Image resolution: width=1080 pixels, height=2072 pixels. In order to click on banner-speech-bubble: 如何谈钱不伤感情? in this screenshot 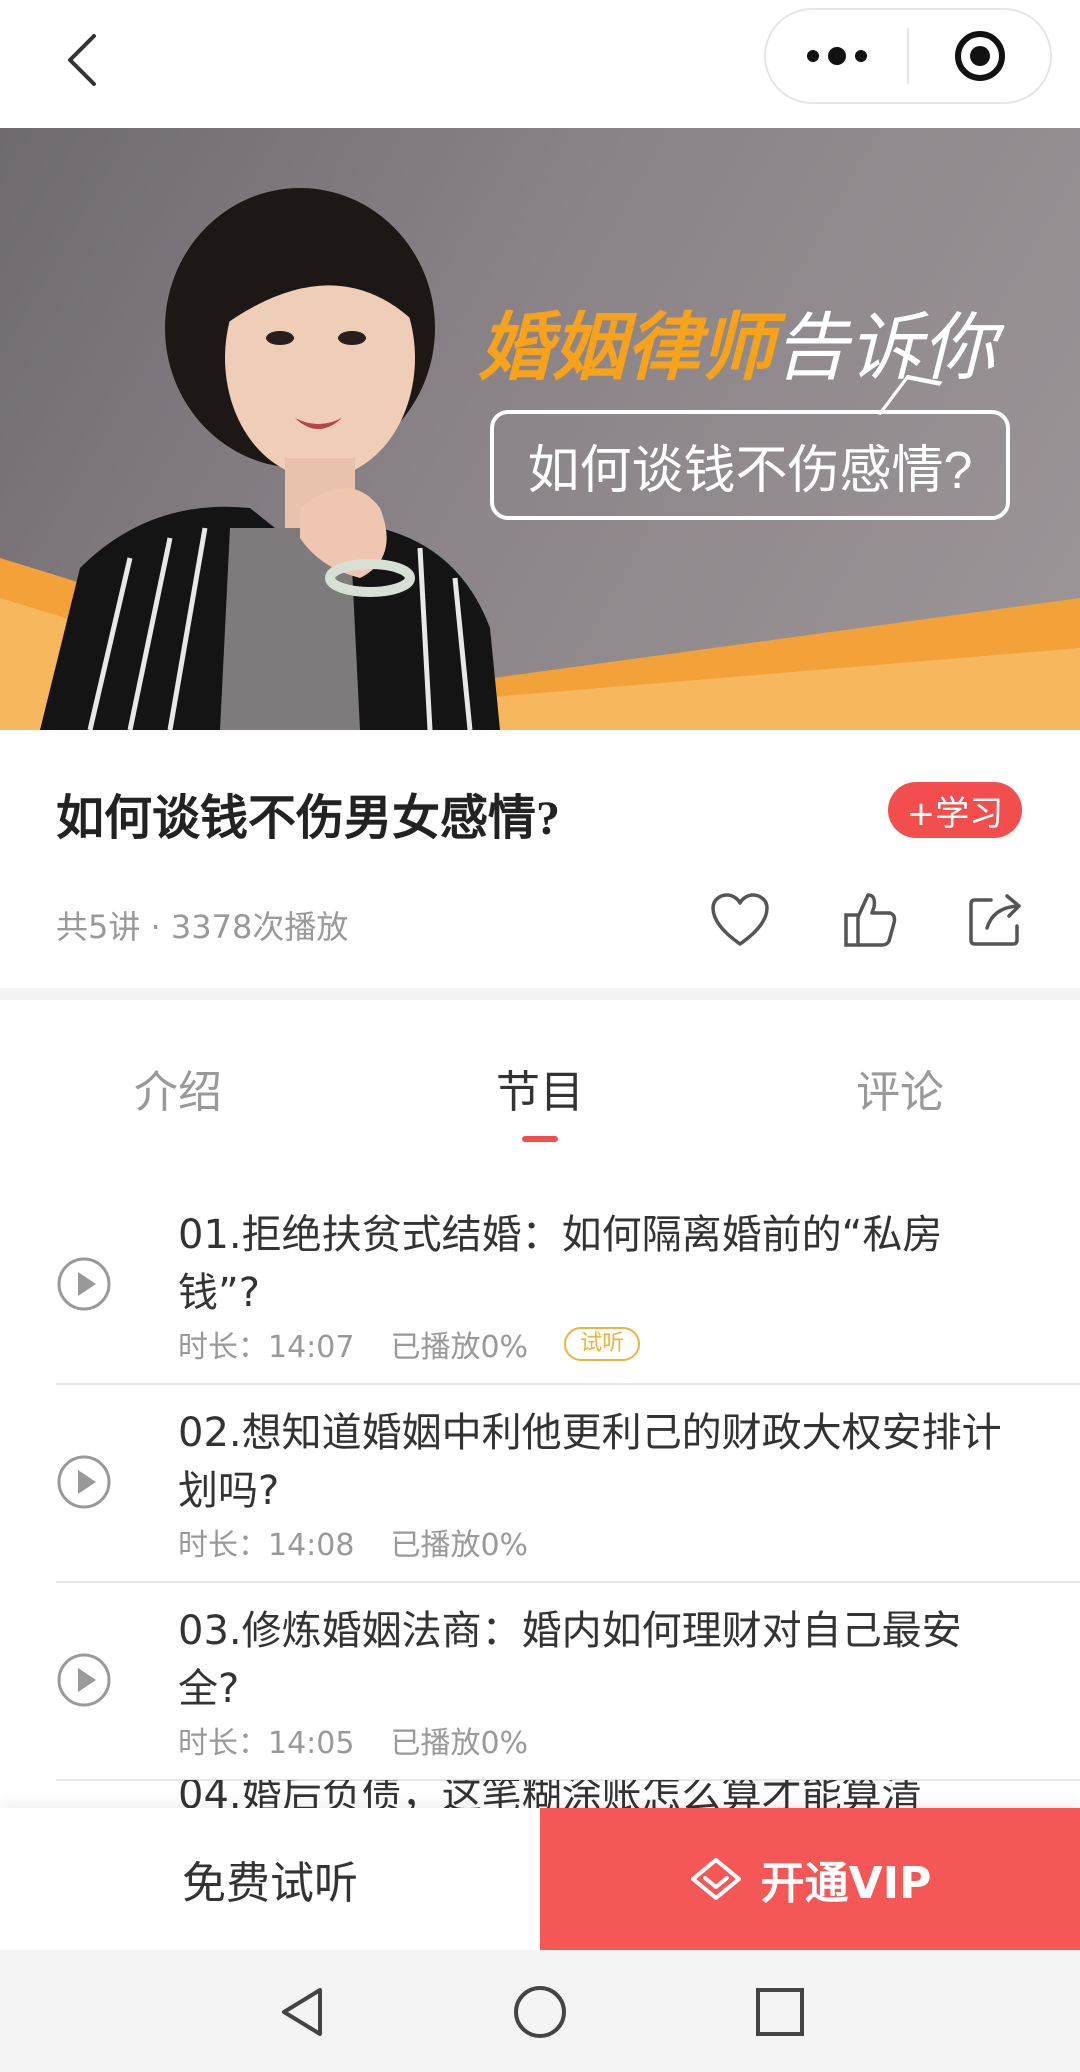, I will do `click(750, 465)`.